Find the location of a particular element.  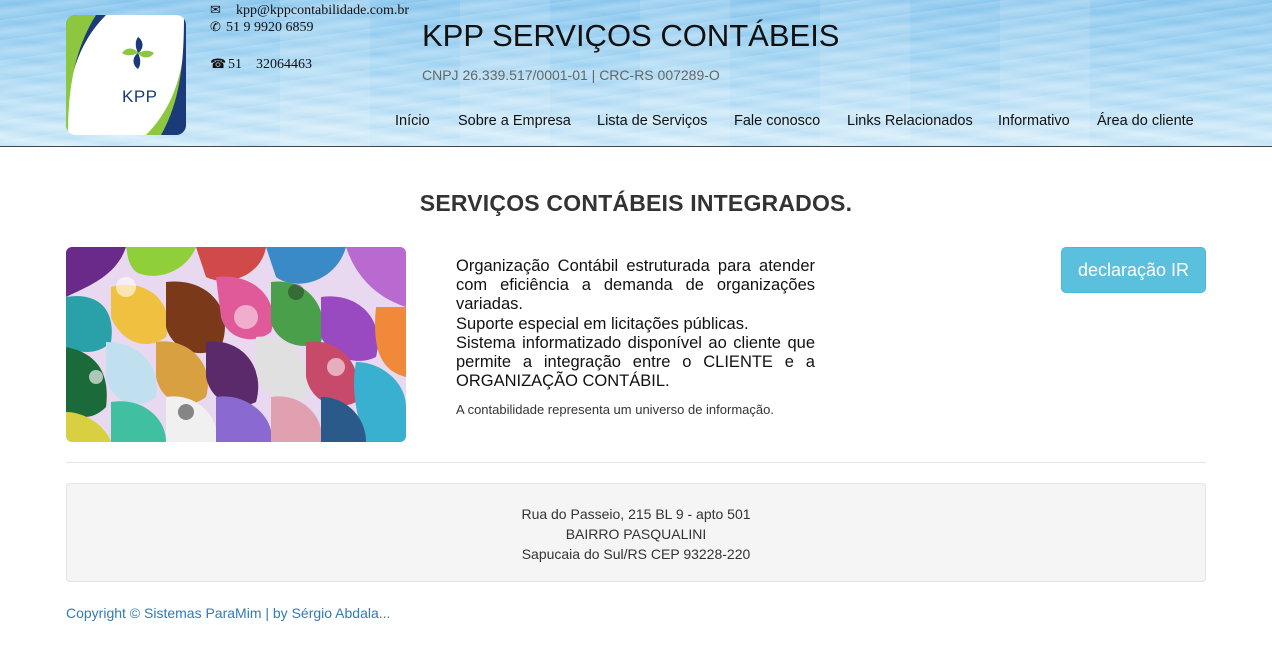

address-street: Rua do Passeio, 215 BL 9 - apto 501 is located at coordinates (636, 514).